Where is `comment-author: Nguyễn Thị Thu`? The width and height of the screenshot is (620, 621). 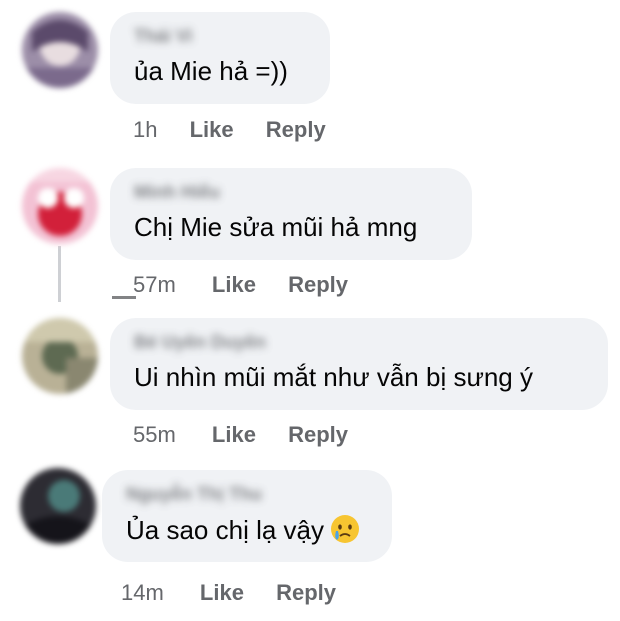
comment-author: Nguyễn Thị Thu is located at coordinates (194, 494).